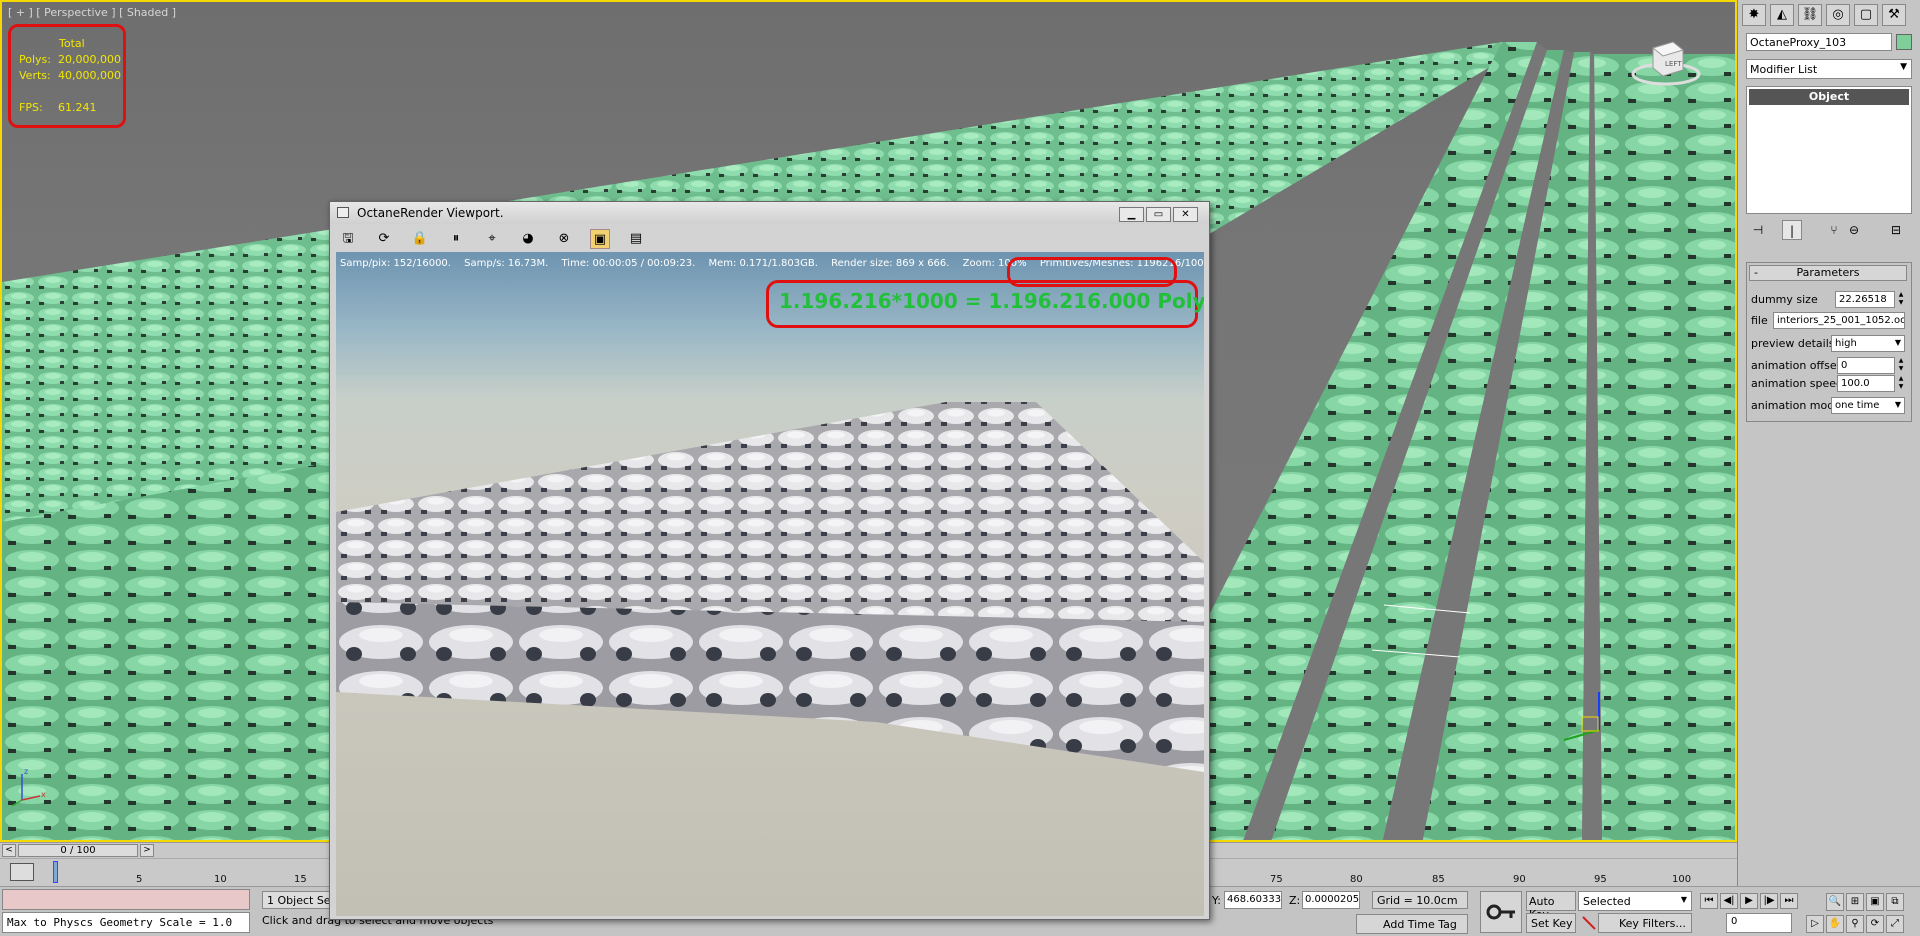  I want to click on pin-stack-icon: ⊣, so click(1758, 230).